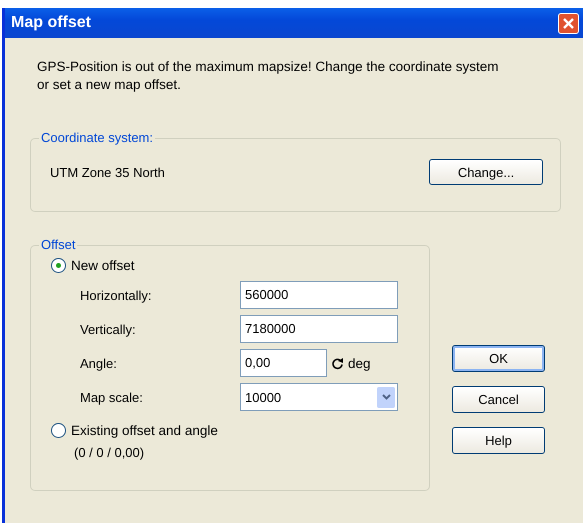 This screenshot has width=583, height=523. Describe the element at coordinates (107, 172) in the screenshot. I see `coordinate-system-value: UTM Zone 35 North` at that location.